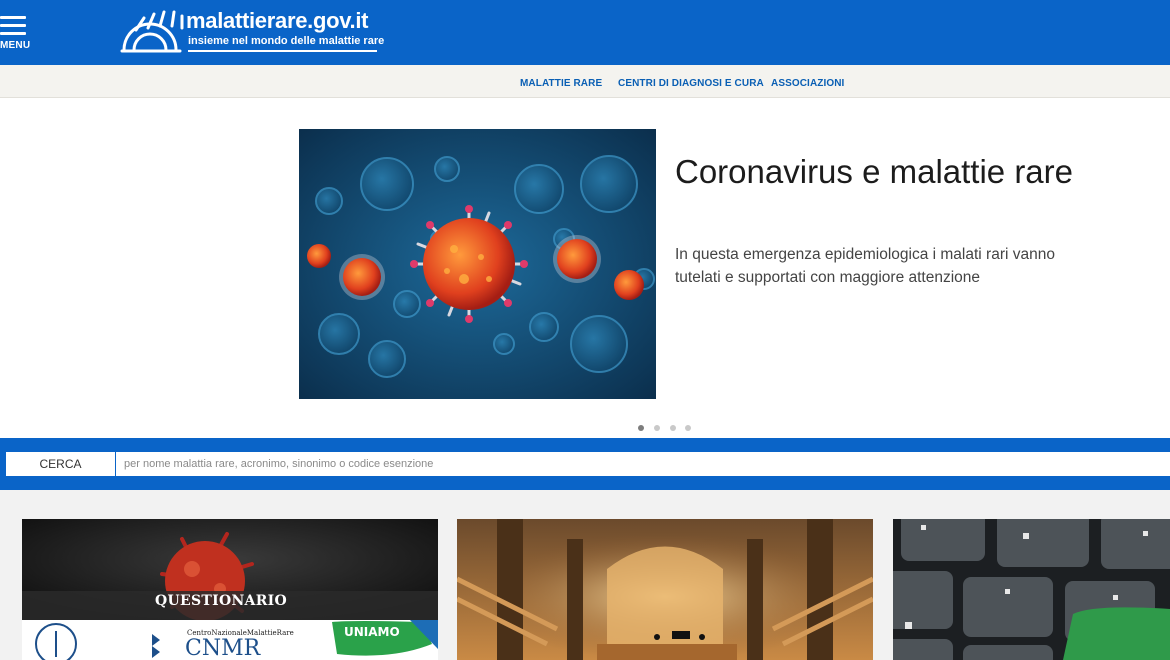 The width and height of the screenshot is (1170, 660). What do you see at coordinates (691, 83) in the screenshot?
I see `nav-link-centri-diagnosi: CENTRI DI DIAGNOSI E CURA` at bounding box center [691, 83].